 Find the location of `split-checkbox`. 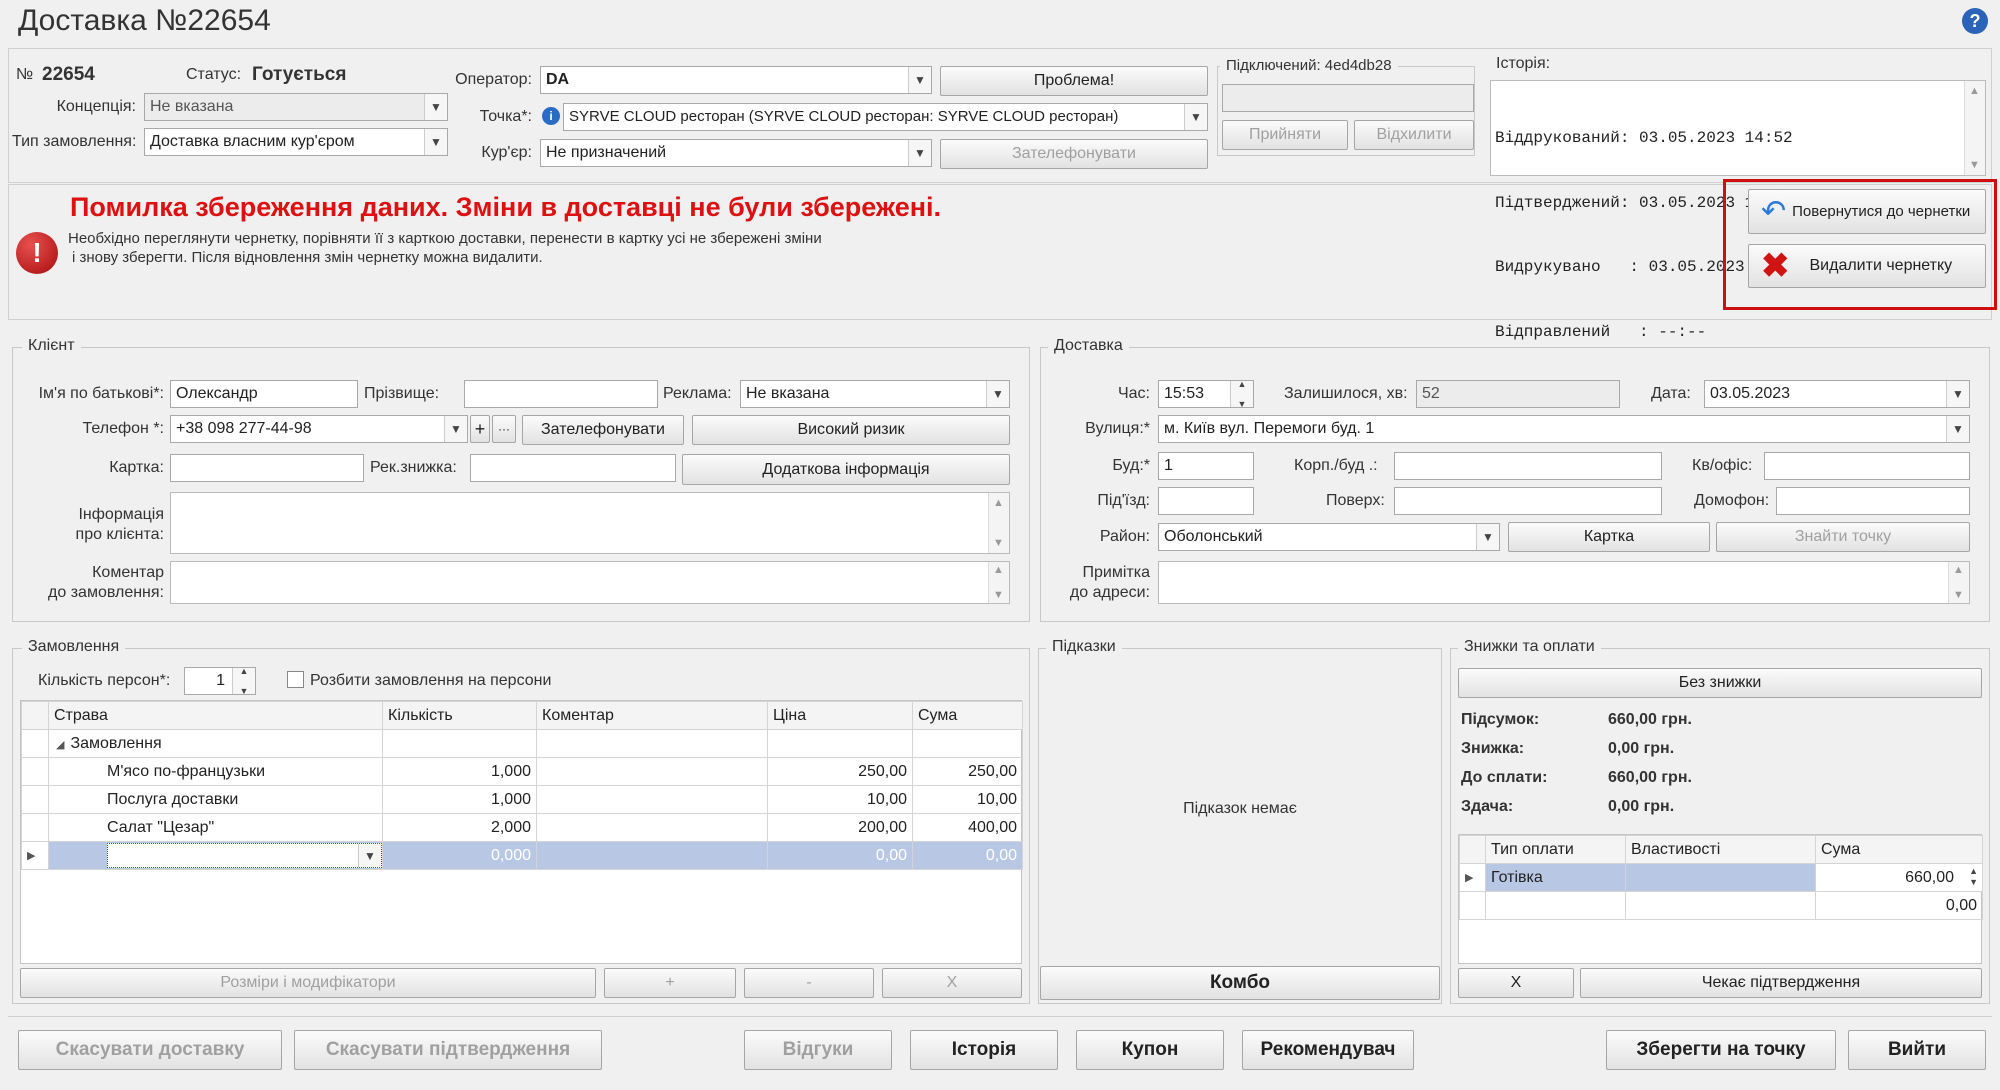

split-checkbox is located at coordinates (295, 679).